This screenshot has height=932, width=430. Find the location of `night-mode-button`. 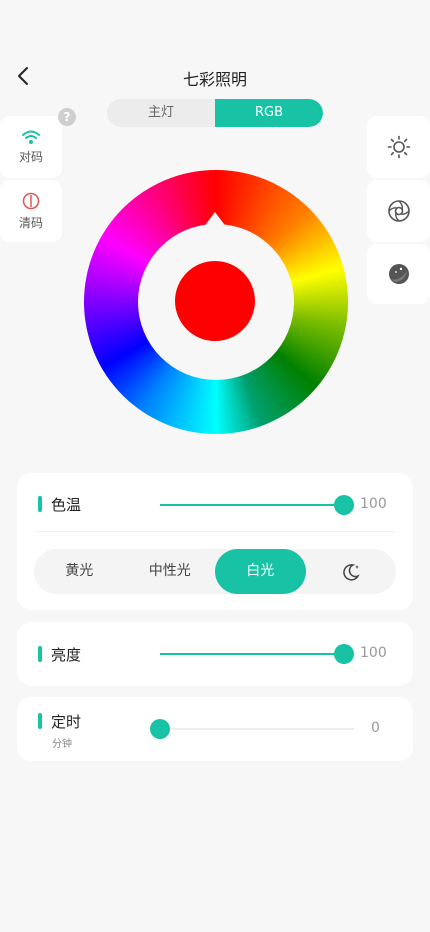

night-mode-button is located at coordinates (398, 274).